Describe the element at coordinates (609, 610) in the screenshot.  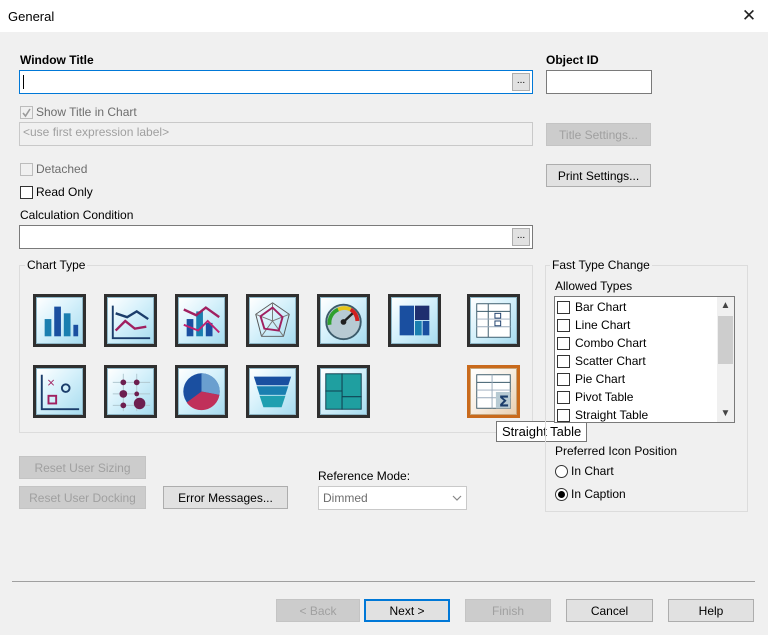
I see `cancel-button: Cancel` at that location.